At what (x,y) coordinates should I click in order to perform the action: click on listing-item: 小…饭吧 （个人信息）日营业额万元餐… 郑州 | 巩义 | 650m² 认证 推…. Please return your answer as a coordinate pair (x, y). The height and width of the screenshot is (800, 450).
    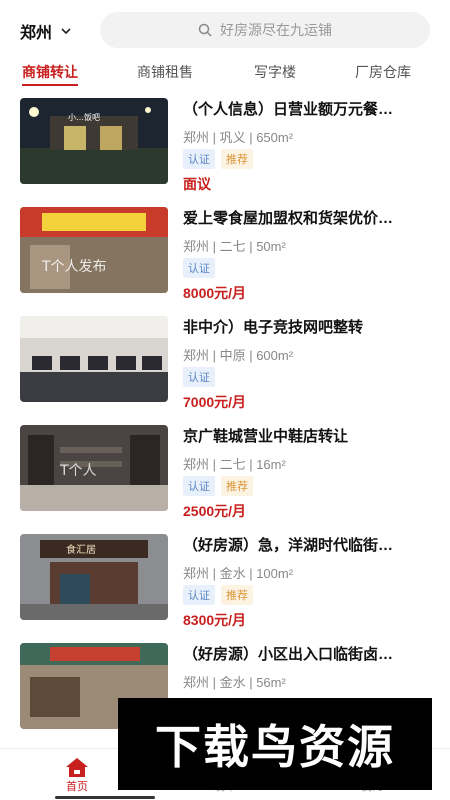
    Looking at the image, I should click on (225, 143).